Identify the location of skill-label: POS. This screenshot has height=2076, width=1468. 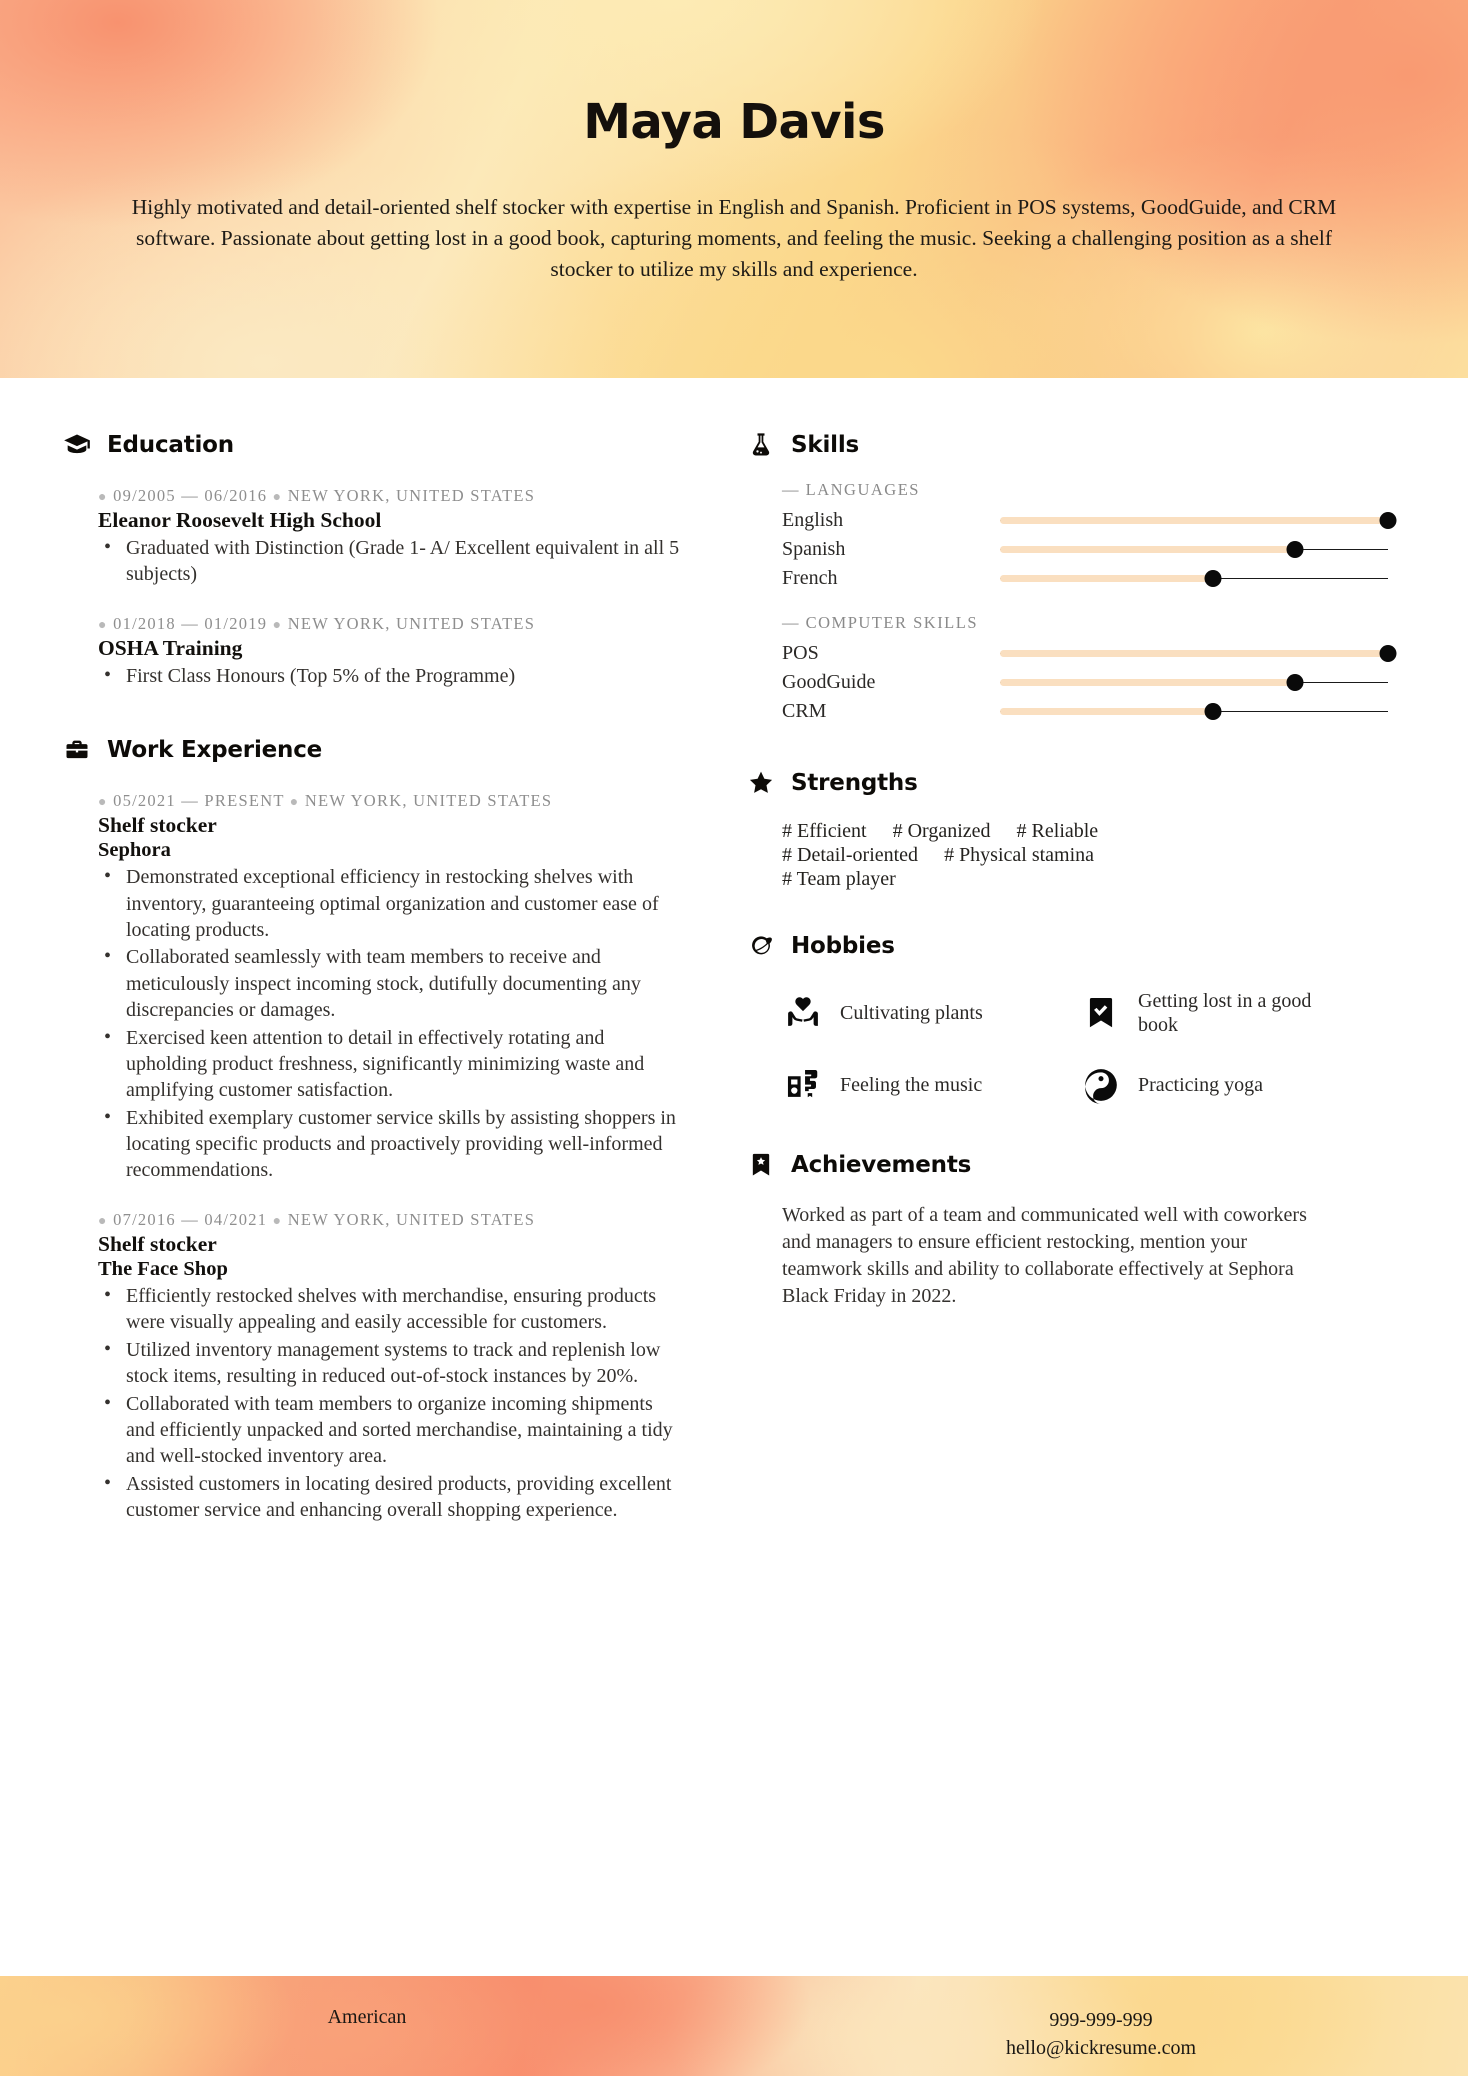
(800, 653).